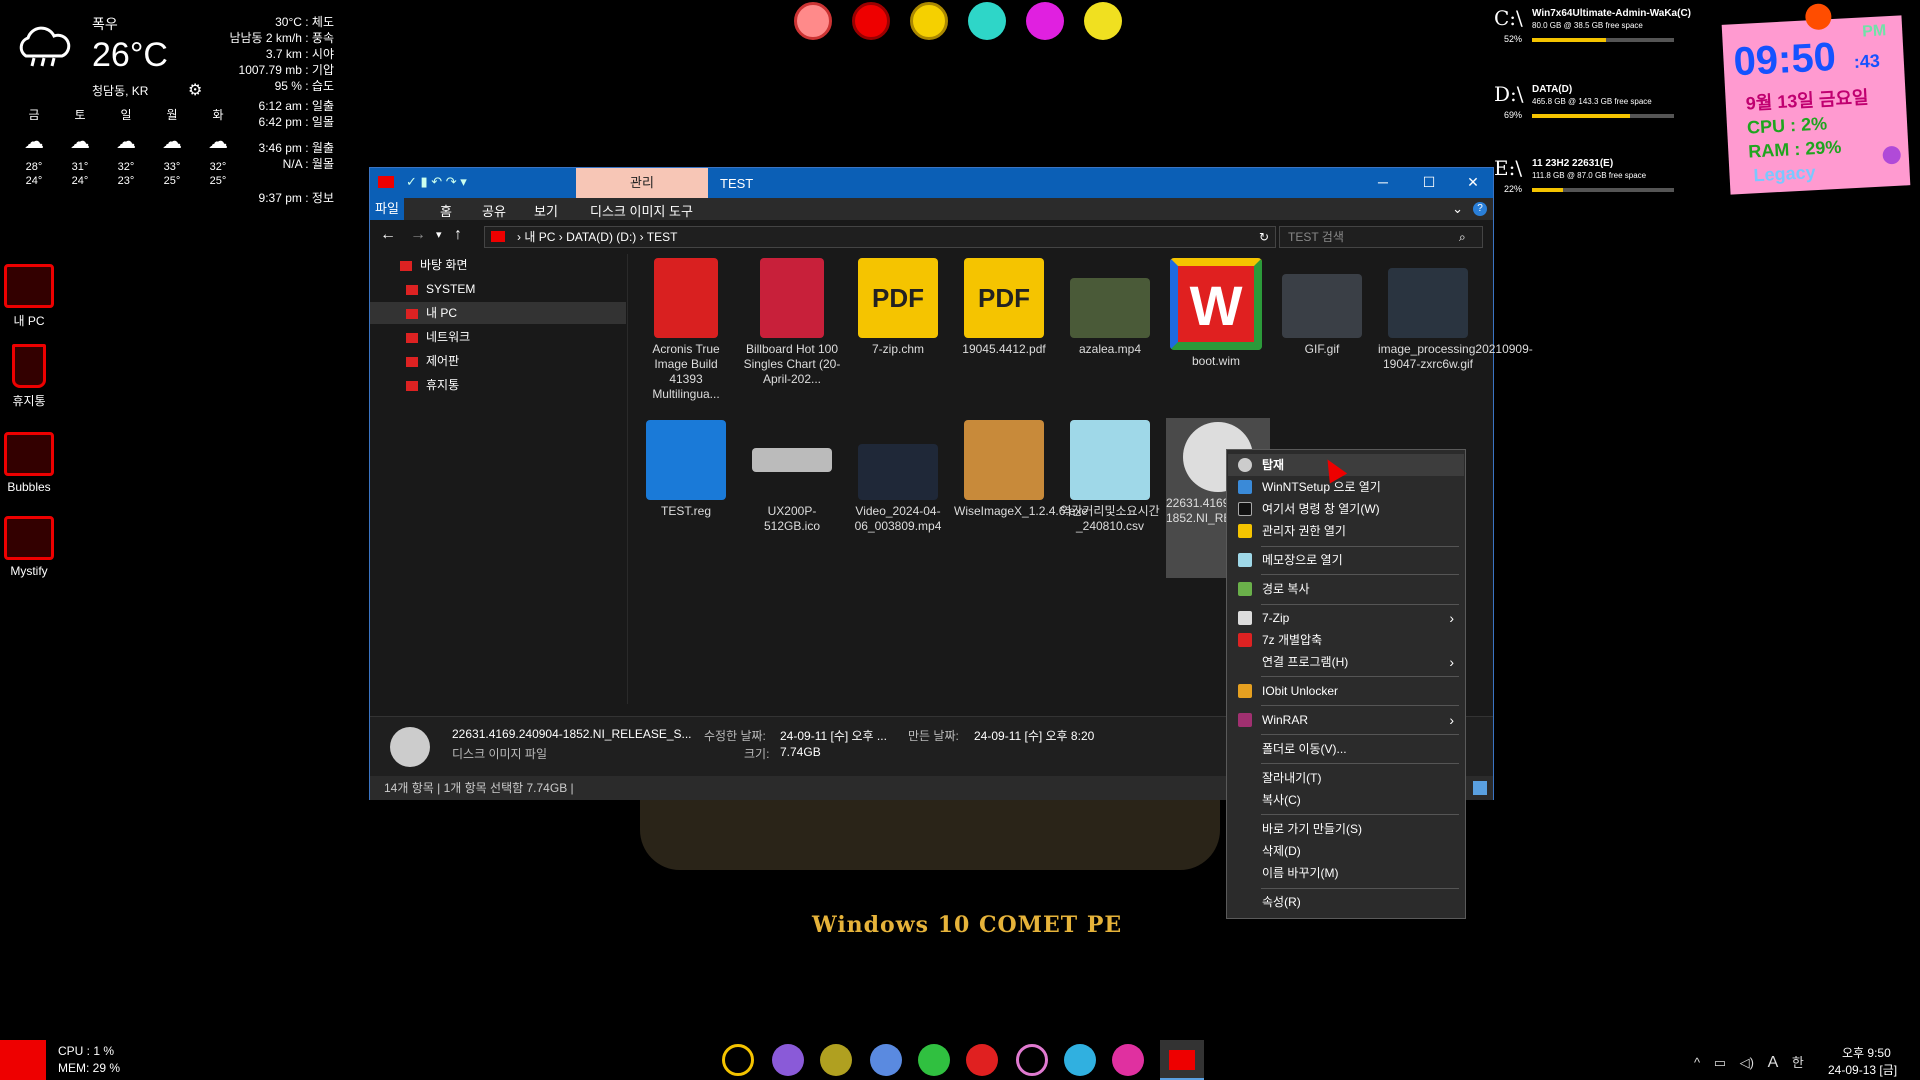 The height and width of the screenshot is (1080, 1920). What do you see at coordinates (1021, 469) in the screenshot?
I see `file-item: WiseImageX_1.2.4.6.exe` at bounding box center [1021, 469].